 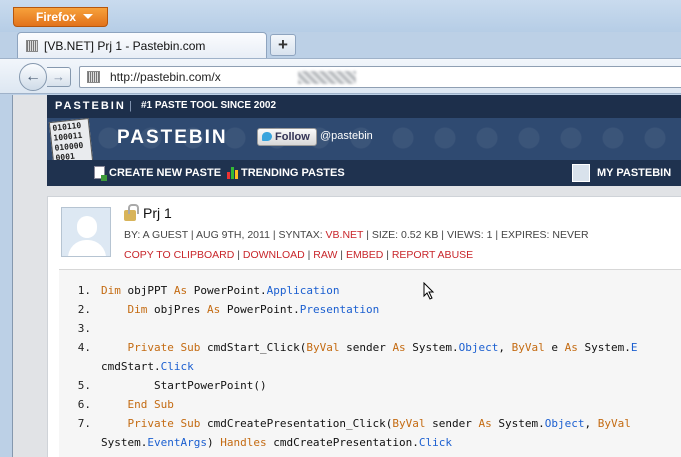 I want to click on line-number: 7., so click(x=84, y=423).